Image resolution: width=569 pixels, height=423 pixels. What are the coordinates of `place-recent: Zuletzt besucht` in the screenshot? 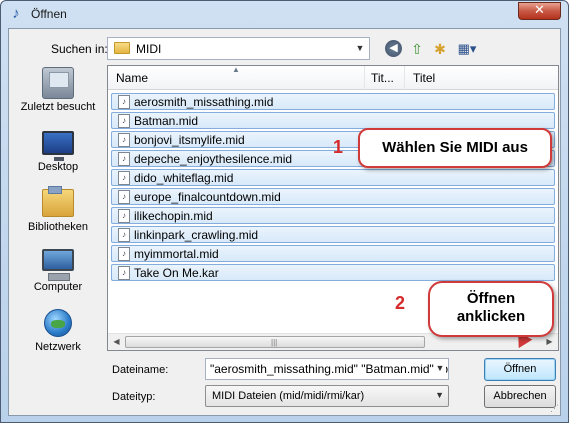 It's located at (58, 97).